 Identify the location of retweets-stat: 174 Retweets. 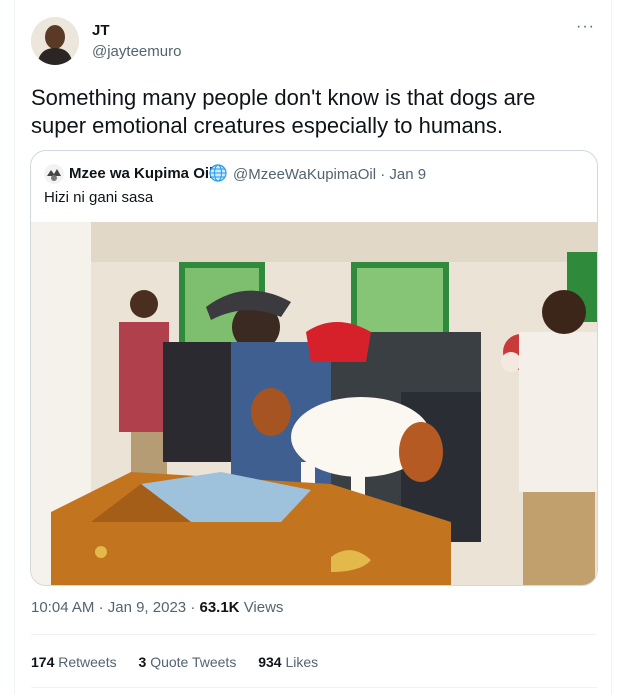
(74, 662).